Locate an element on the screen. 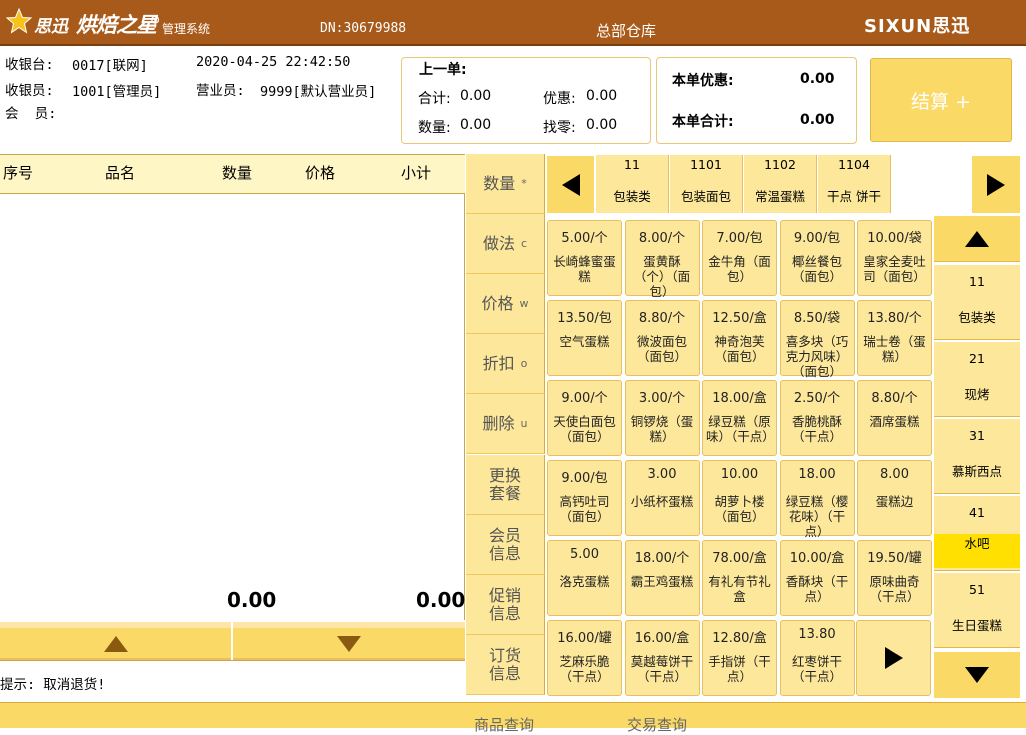  fn-promo-info-button: 促销 信息 is located at coordinates (505, 605).